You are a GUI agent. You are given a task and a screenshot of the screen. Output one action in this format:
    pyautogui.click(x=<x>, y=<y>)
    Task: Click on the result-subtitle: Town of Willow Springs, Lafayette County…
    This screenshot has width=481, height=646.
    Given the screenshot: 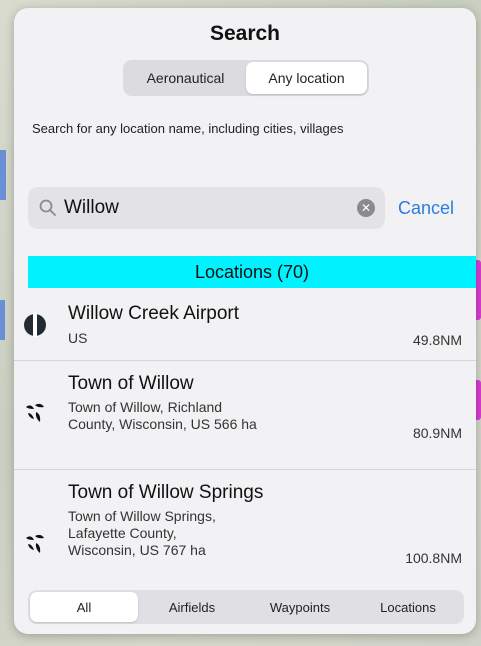 What is the action you would take?
    pyautogui.click(x=142, y=533)
    